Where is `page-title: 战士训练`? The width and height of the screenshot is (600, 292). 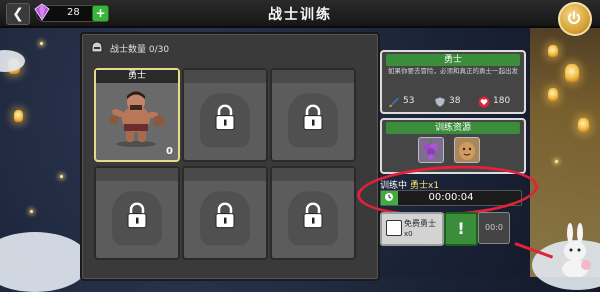 page-title: 战士训练 is located at coordinates (300, 15).